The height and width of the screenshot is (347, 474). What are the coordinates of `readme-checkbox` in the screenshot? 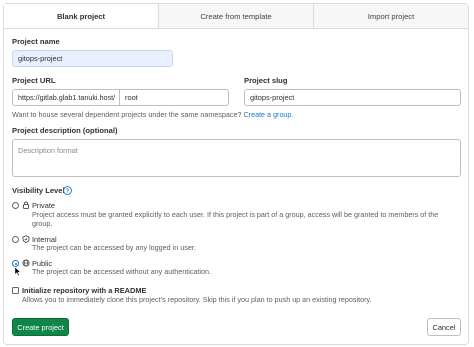 It's located at (15, 290).